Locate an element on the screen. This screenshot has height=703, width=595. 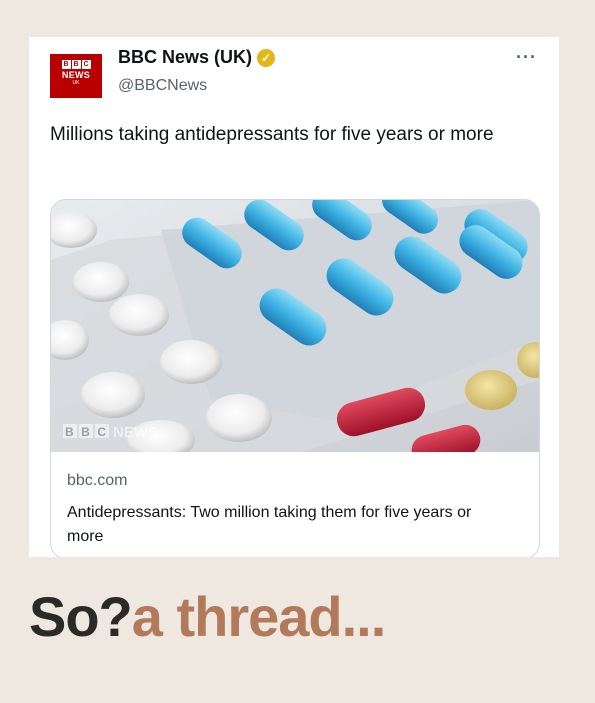
bbc-watermark: BBC NEWS is located at coordinates (110, 432).